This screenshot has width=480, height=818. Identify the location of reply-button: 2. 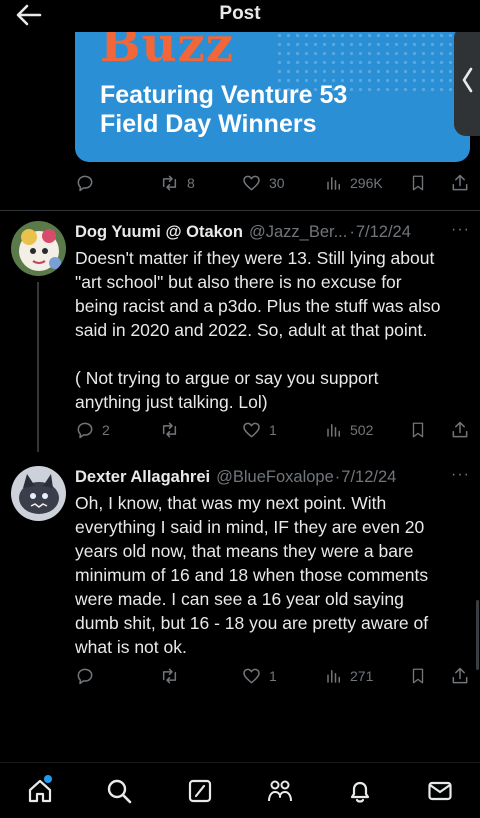
(92, 430).